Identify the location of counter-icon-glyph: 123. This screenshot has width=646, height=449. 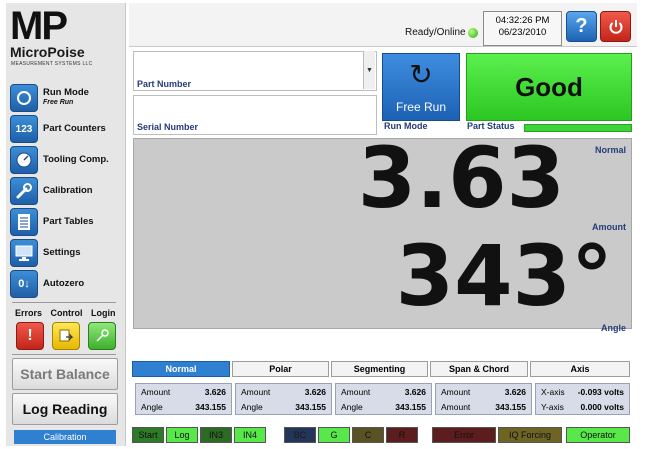
(24, 129).